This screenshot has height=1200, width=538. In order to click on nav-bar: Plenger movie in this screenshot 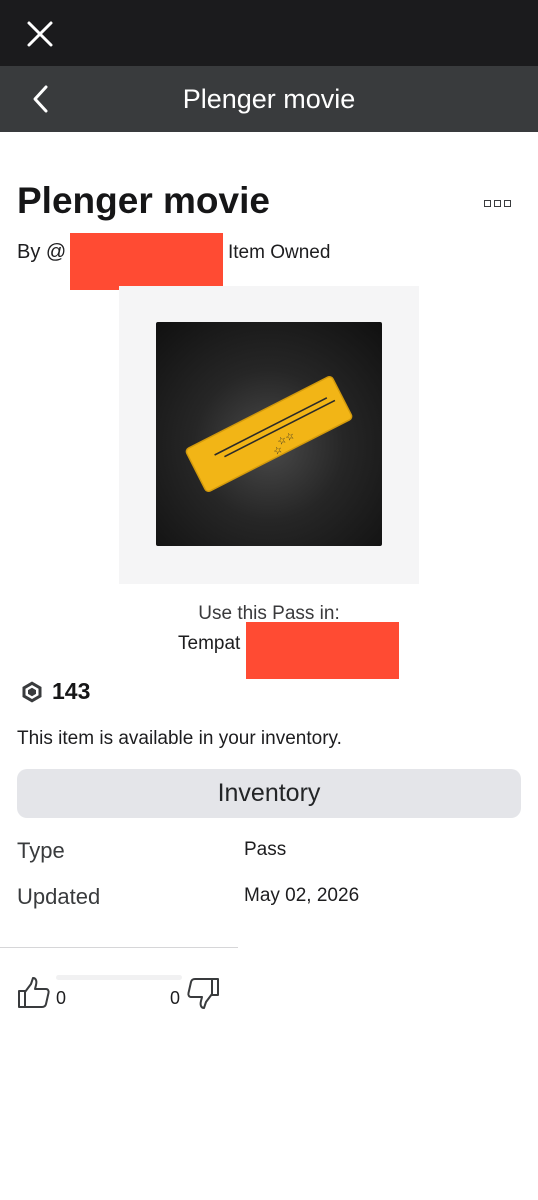, I will do `click(269, 99)`.